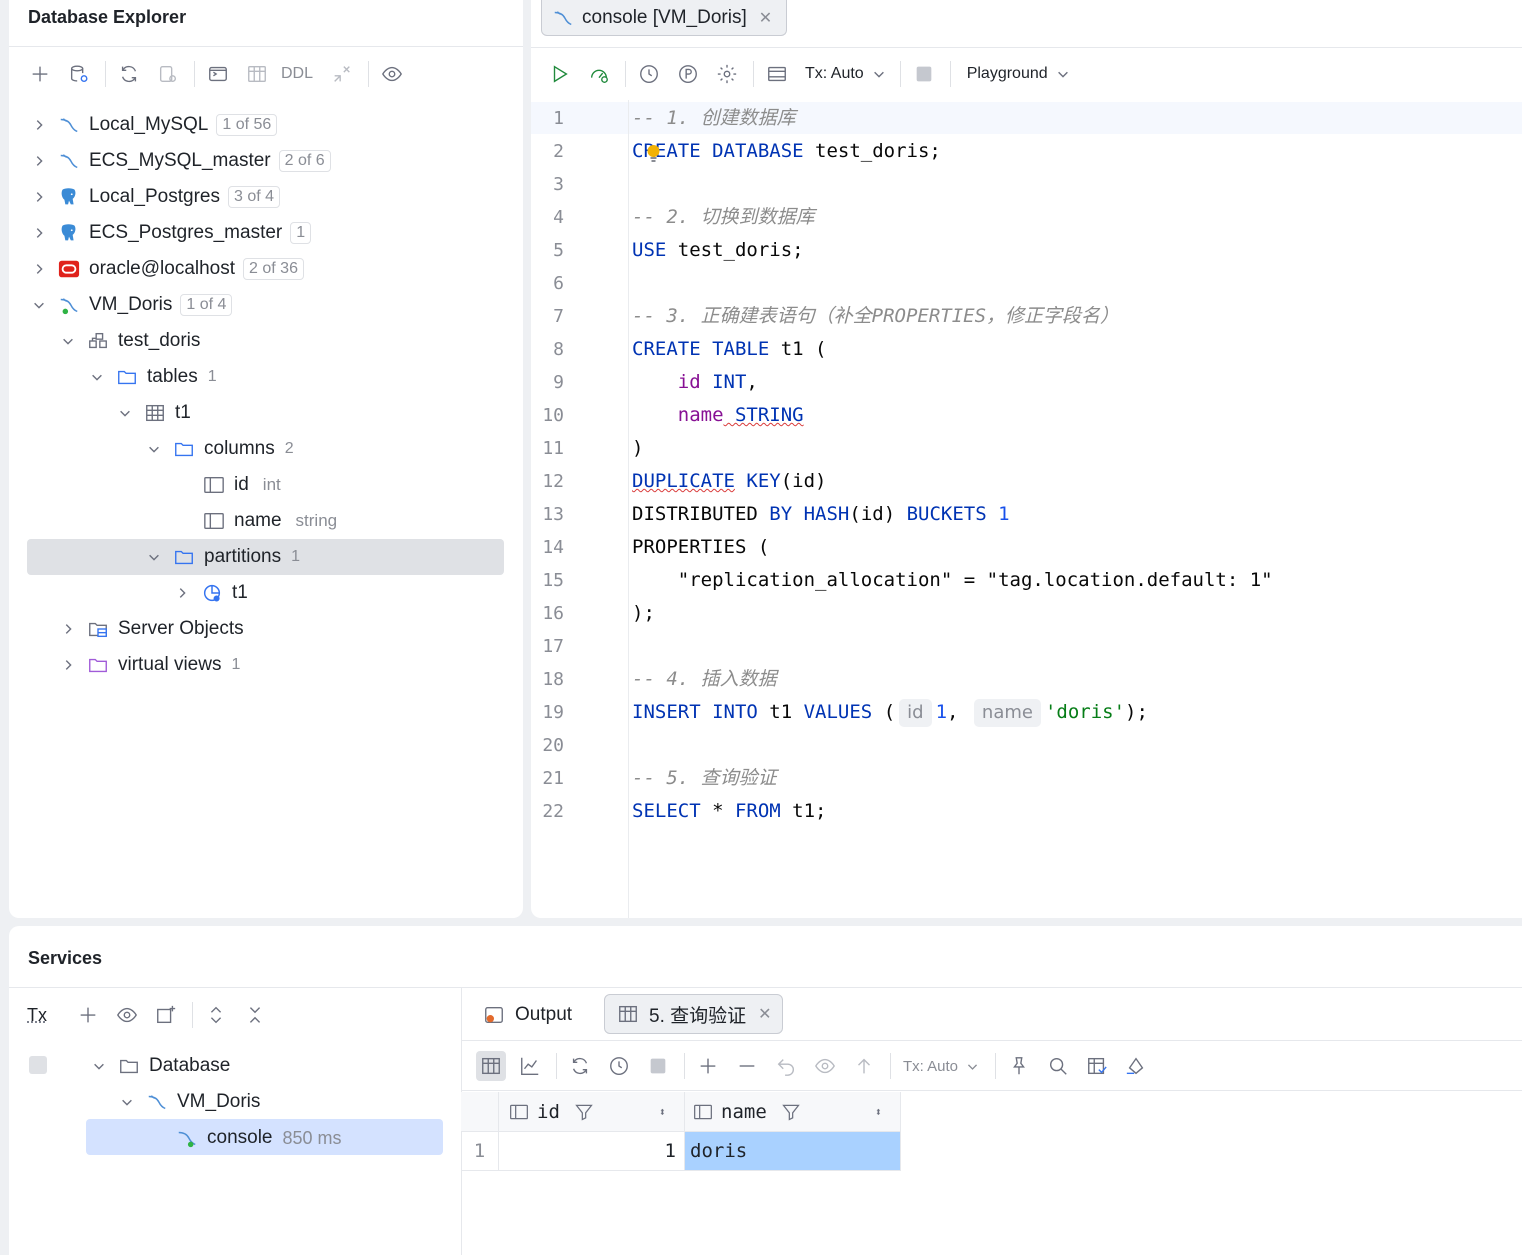  Describe the element at coordinates (154, 413) in the screenshot. I see `tree-table-t1: t1` at that location.